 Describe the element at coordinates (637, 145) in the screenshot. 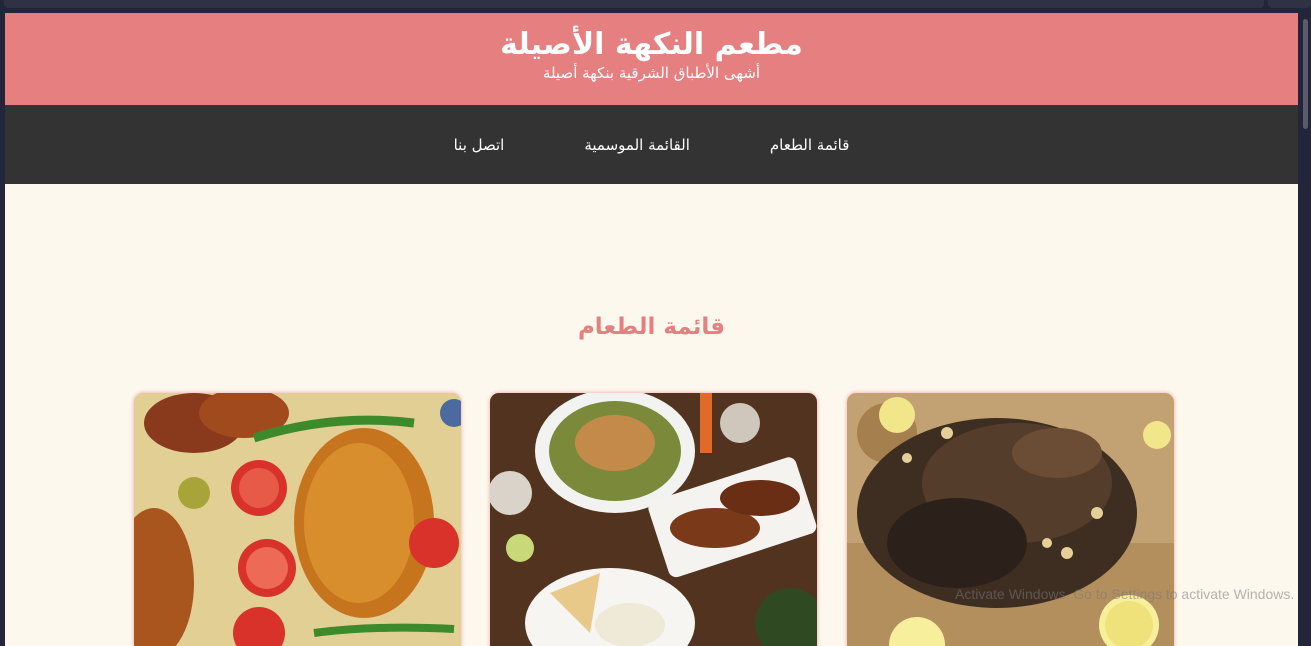

I see `nav-item-seasonal-menu: القائمة الموسمية` at that location.